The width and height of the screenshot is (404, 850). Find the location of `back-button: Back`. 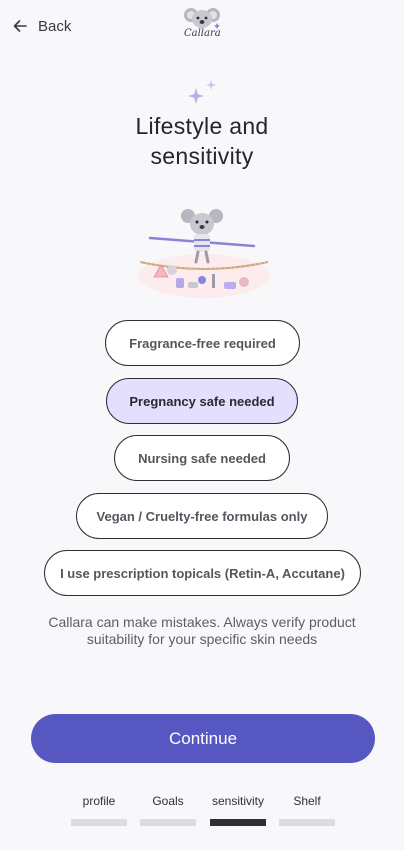

back-button: Back is located at coordinates (41, 26).